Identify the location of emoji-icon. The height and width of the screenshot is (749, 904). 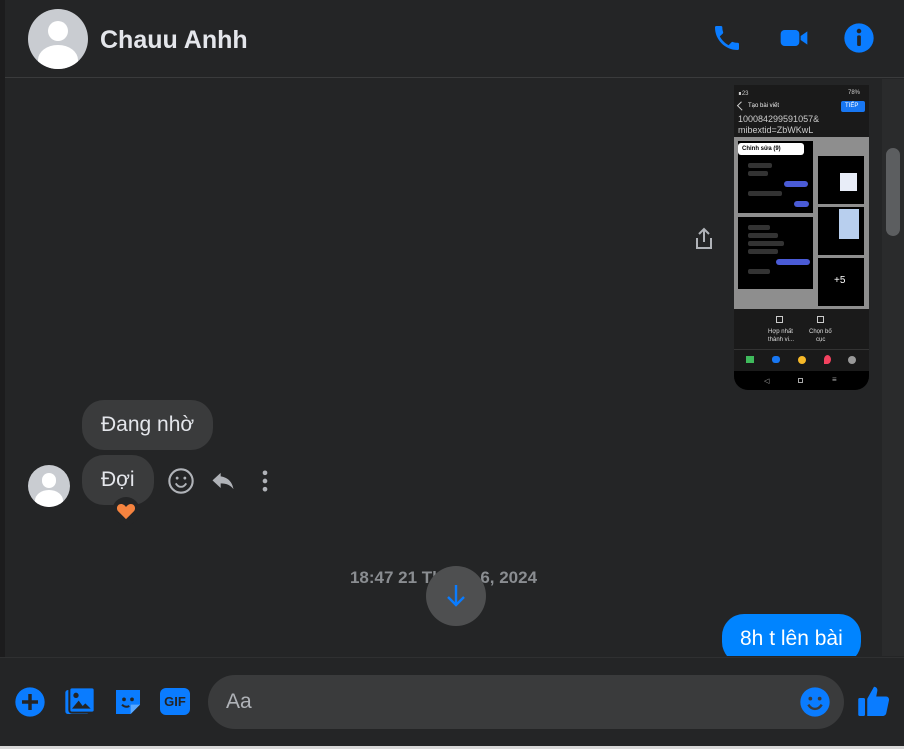
(815, 702).